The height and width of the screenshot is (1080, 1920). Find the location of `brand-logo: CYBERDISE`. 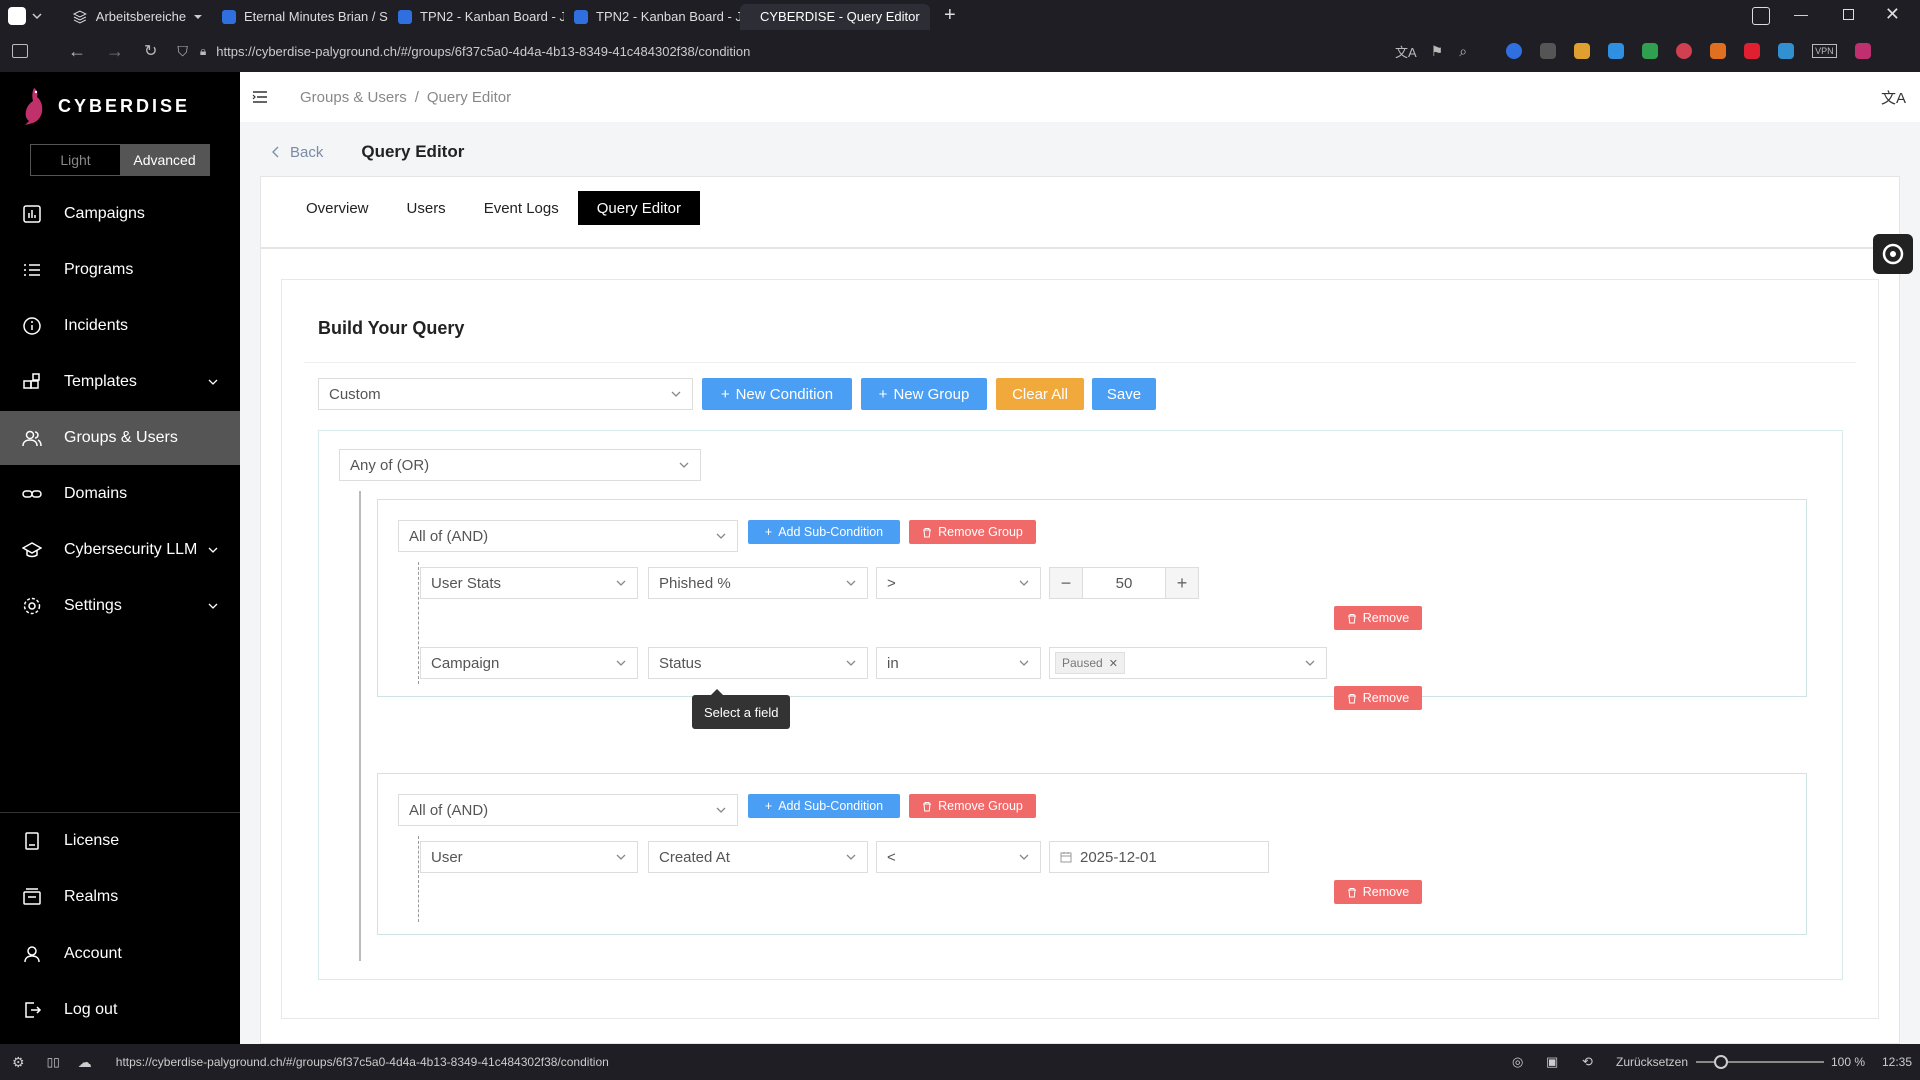

brand-logo: CYBERDISE is located at coordinates (105, 106).